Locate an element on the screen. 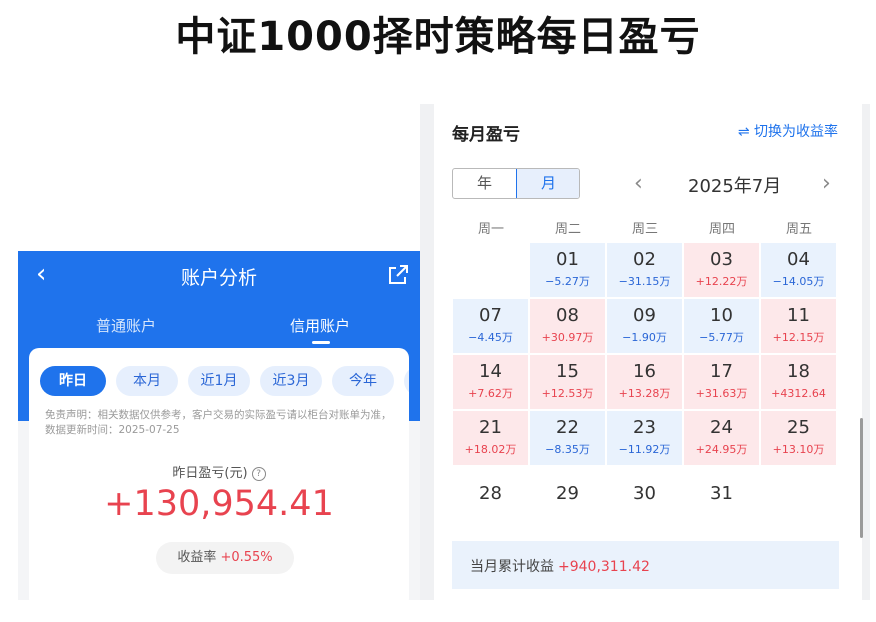 This screenshot has width=876, height=622. calendar-day-cell: 24 +24.95万 is located at coordinates (721, 438).